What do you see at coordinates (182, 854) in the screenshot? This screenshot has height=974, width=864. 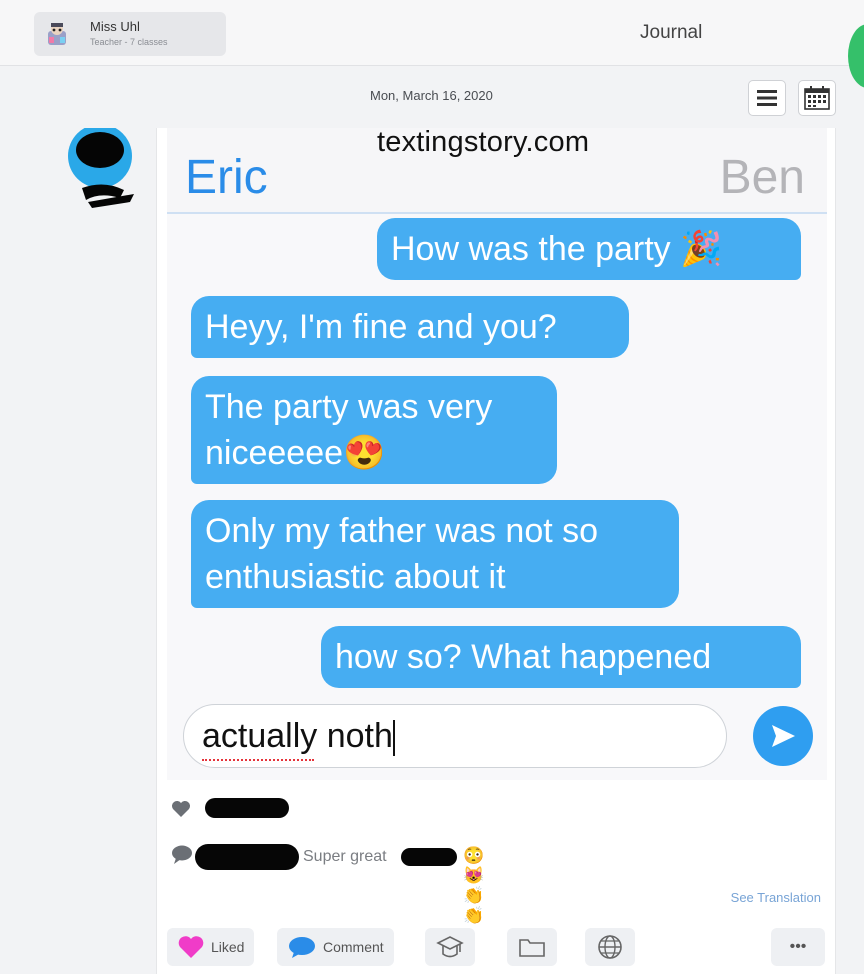 I see `comment-bubble-icon` at bounding box center [182, 854].